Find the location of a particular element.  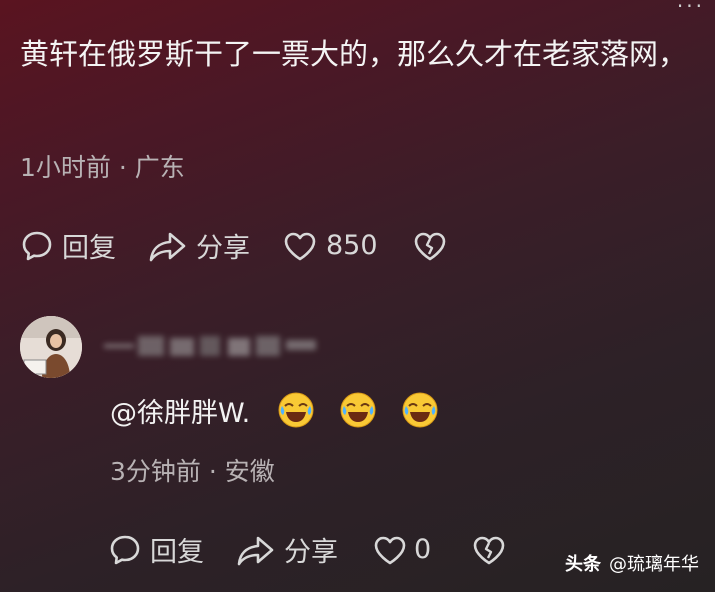

like-count: 0 is located at coordinates (423, 549).